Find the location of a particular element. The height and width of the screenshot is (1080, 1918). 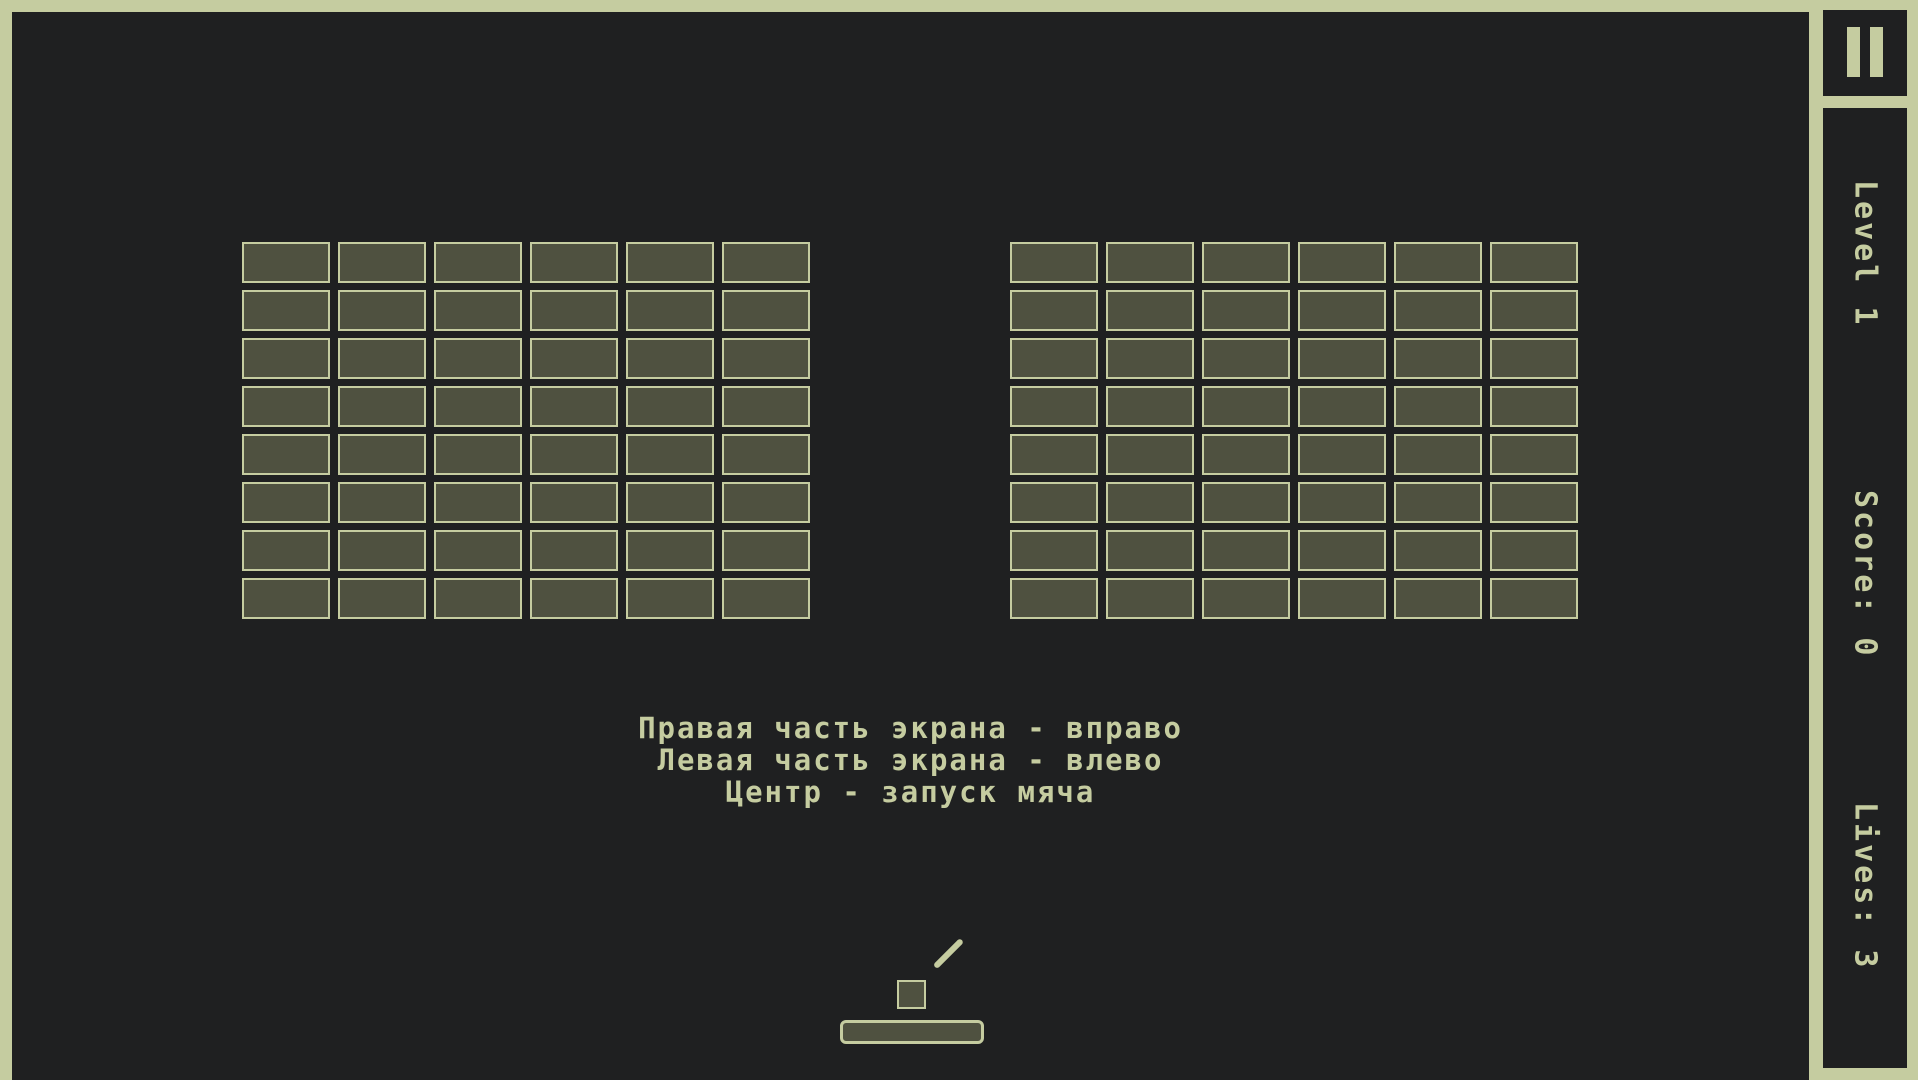

aim-indicator is located at coordinates (948, 954).